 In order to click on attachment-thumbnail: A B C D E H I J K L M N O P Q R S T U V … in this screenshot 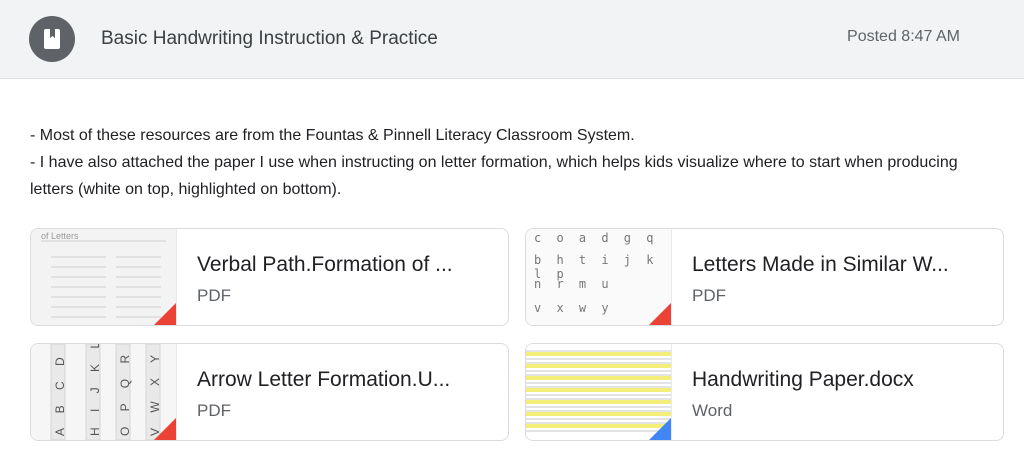, I will do `click(104, 392)`.